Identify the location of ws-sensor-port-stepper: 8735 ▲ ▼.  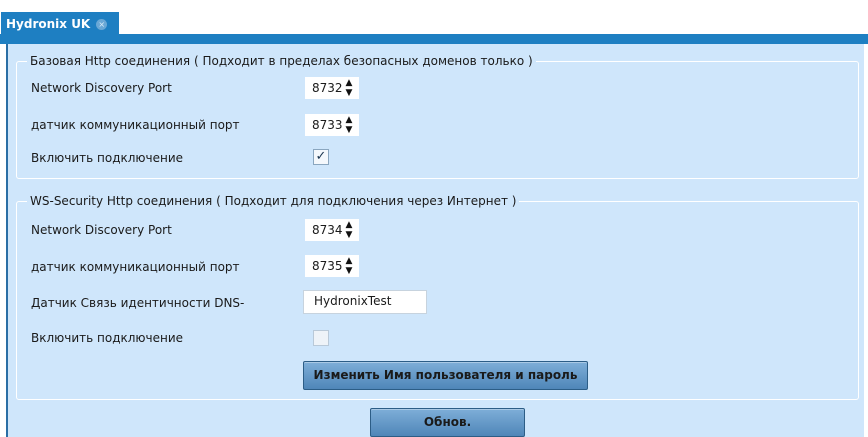
(332, 266).